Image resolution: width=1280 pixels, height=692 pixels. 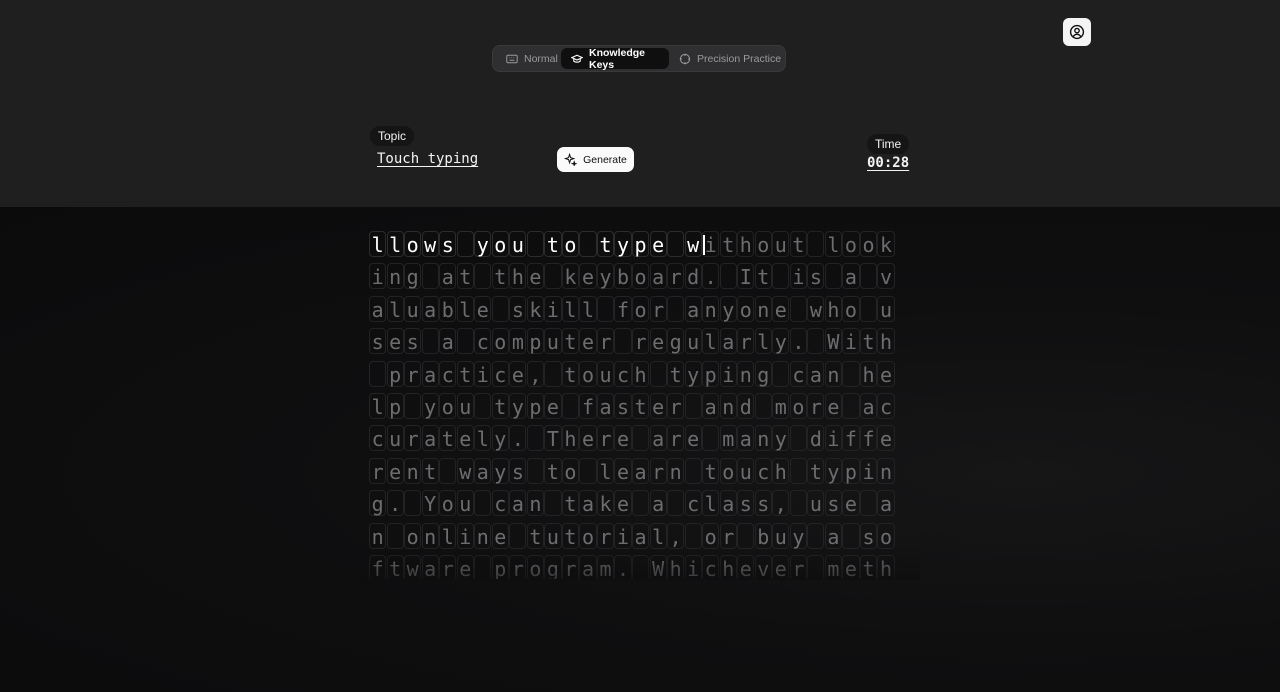 What do you see at coordinates (816, 438) in the screenshot?
I see `typing-char: d` at bounding box center [816, 438].